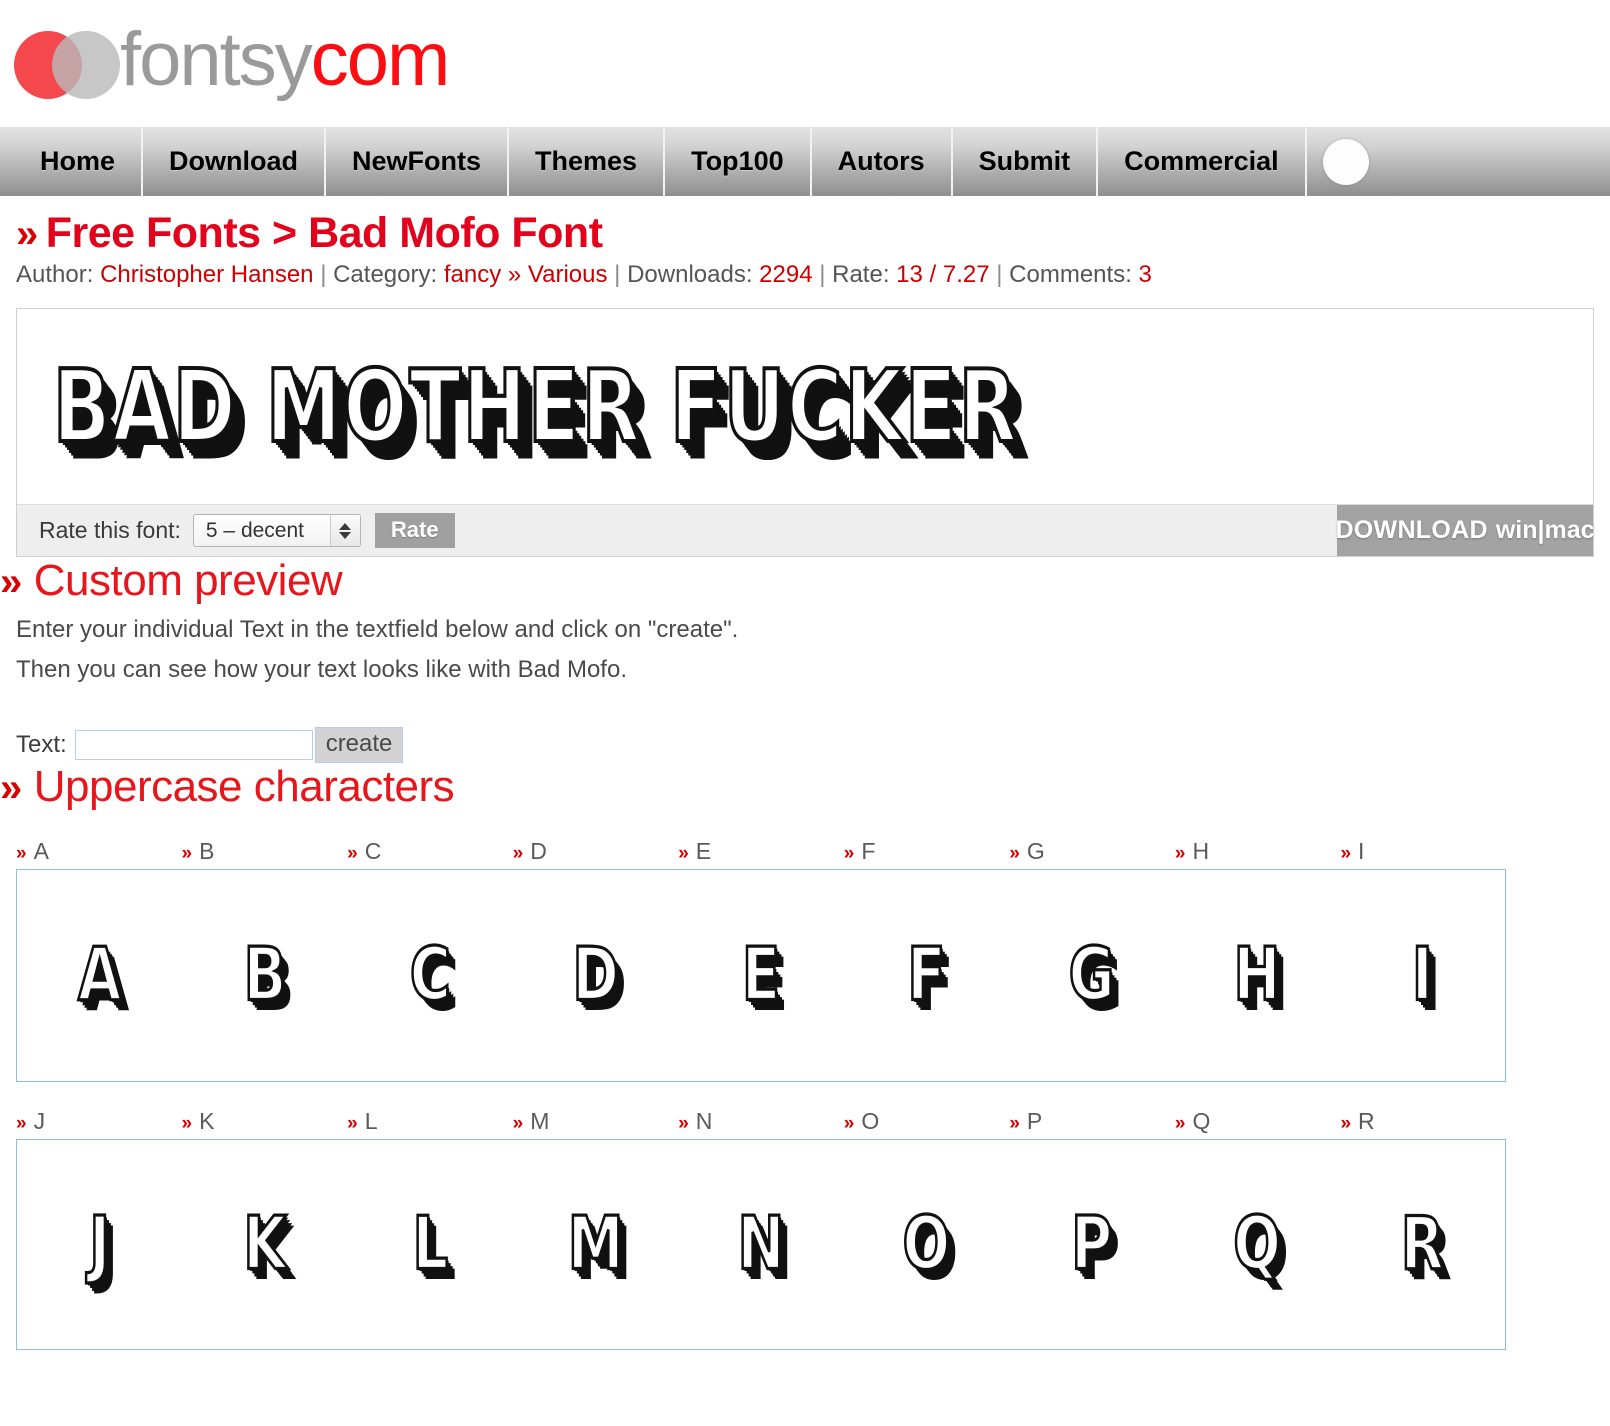 This screenshot has width=1610, height=1426. Describe the element at coordinates (927, 1121) in the screenshot. I see `char-label-o: » O` at that location.